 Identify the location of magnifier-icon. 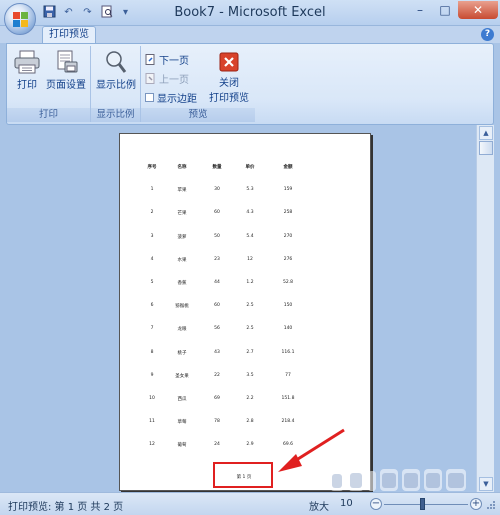
(116, 62).